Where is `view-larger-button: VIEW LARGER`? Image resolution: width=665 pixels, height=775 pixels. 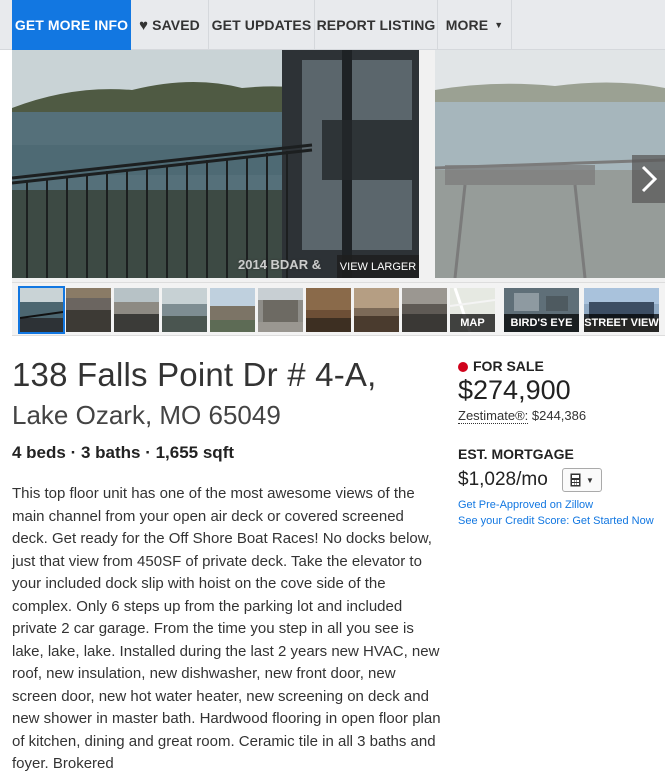 view-larger-button: VIEW LARGER is located at coordinates (378, 266).